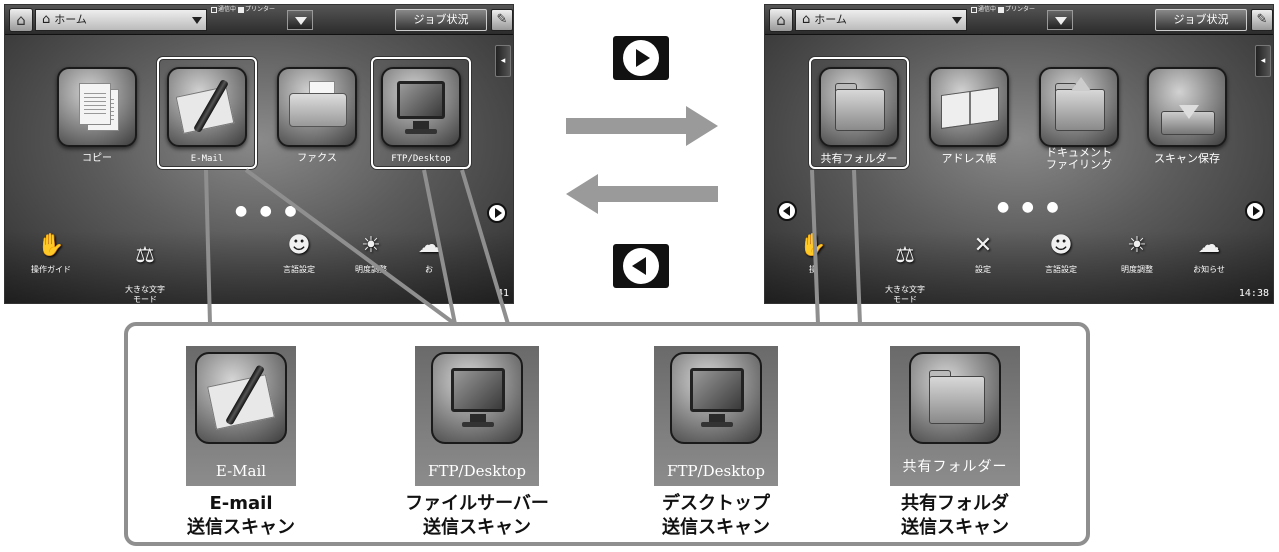 The height and width of the screenshot is (552, 1279). Describe the element at coordinates (477, 503) in the screenshot. I see `title-line-1: ファイルサーバー` at that location.